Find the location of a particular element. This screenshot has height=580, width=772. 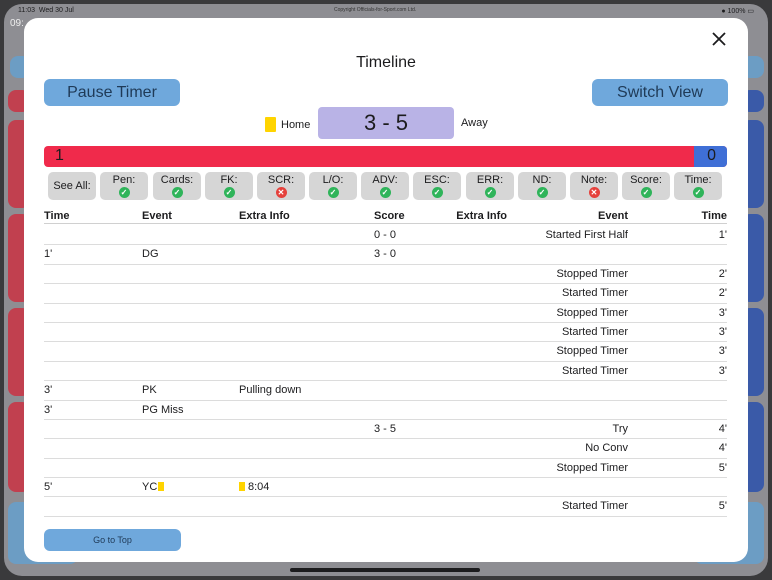

away-label: Away is located at coordinates (474, 123).